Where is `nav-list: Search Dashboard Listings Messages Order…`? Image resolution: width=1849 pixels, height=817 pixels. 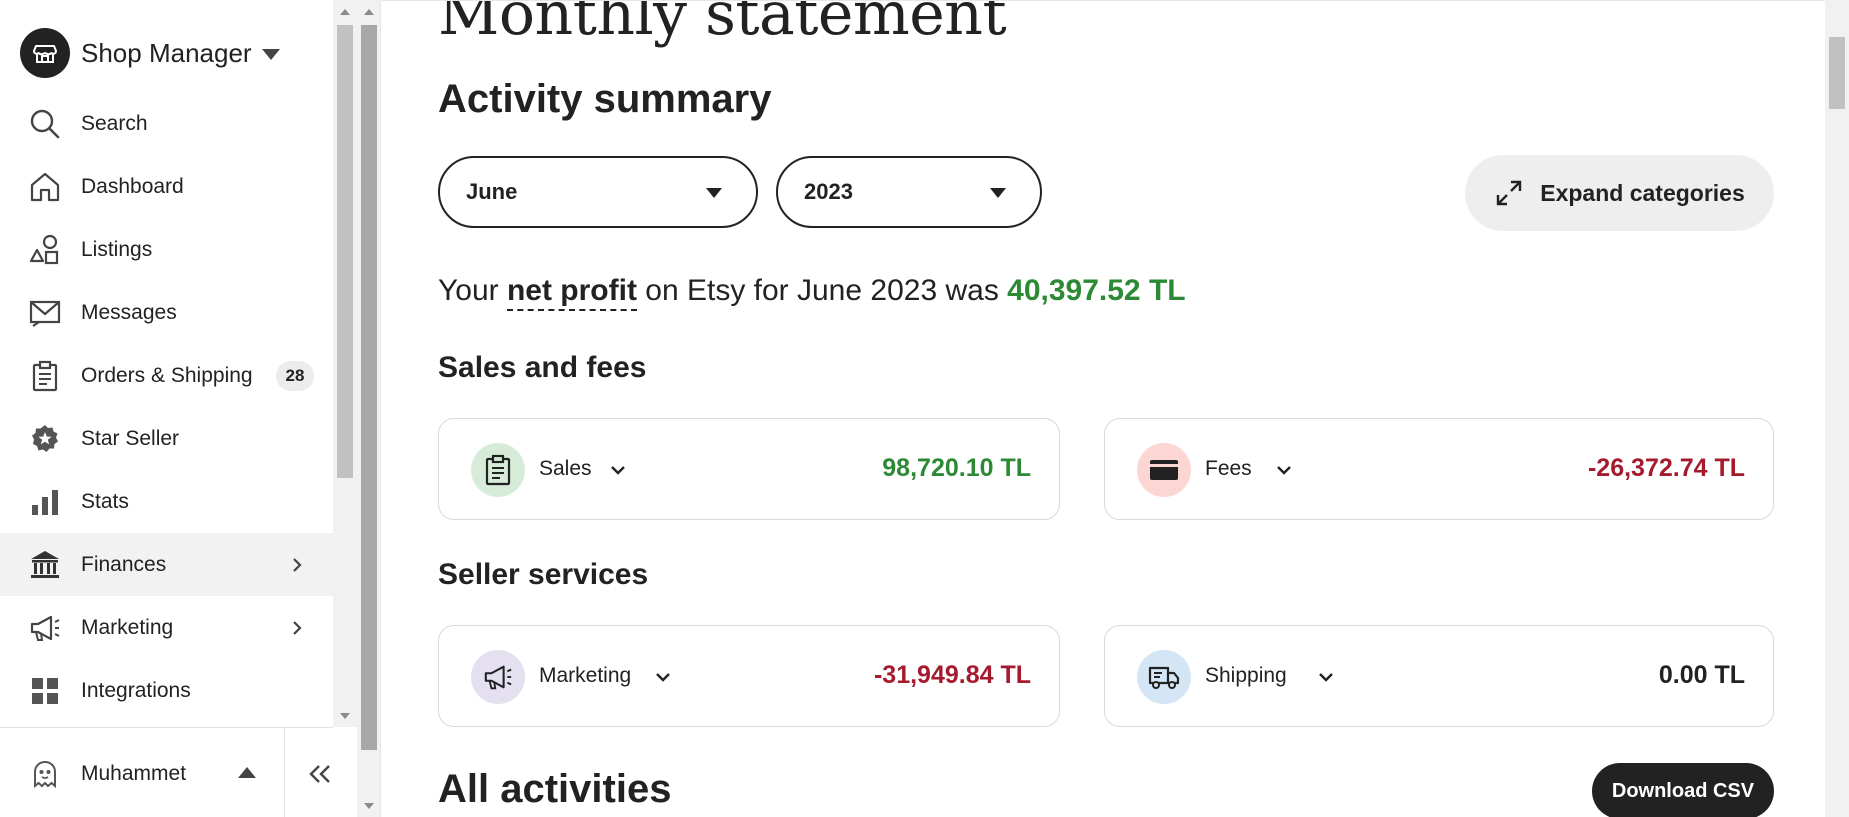
nav-list: Search Dashboard Listings Messages Order… is located at coordinates (166, 407).